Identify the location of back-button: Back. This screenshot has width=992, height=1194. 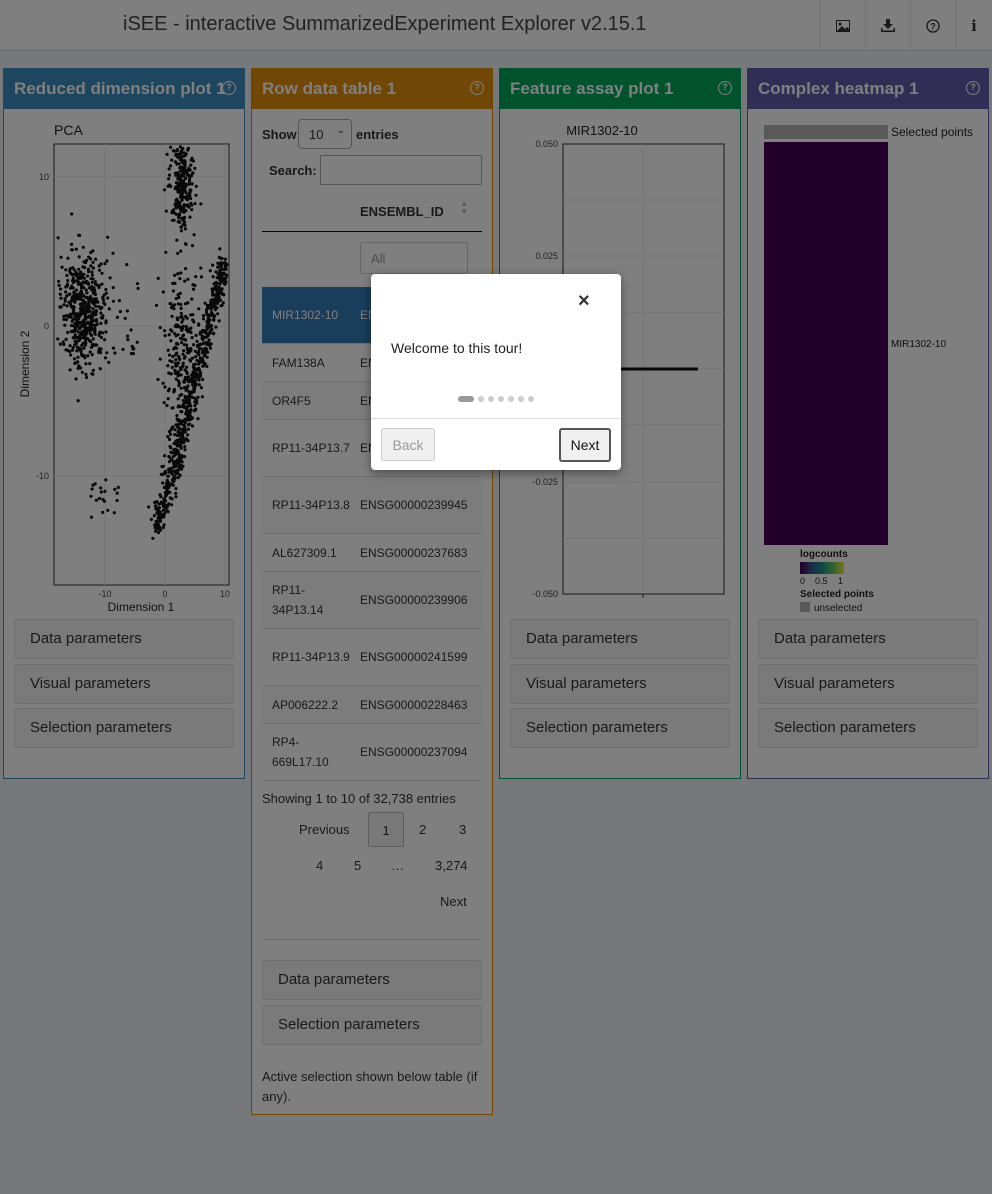
(408, 444).